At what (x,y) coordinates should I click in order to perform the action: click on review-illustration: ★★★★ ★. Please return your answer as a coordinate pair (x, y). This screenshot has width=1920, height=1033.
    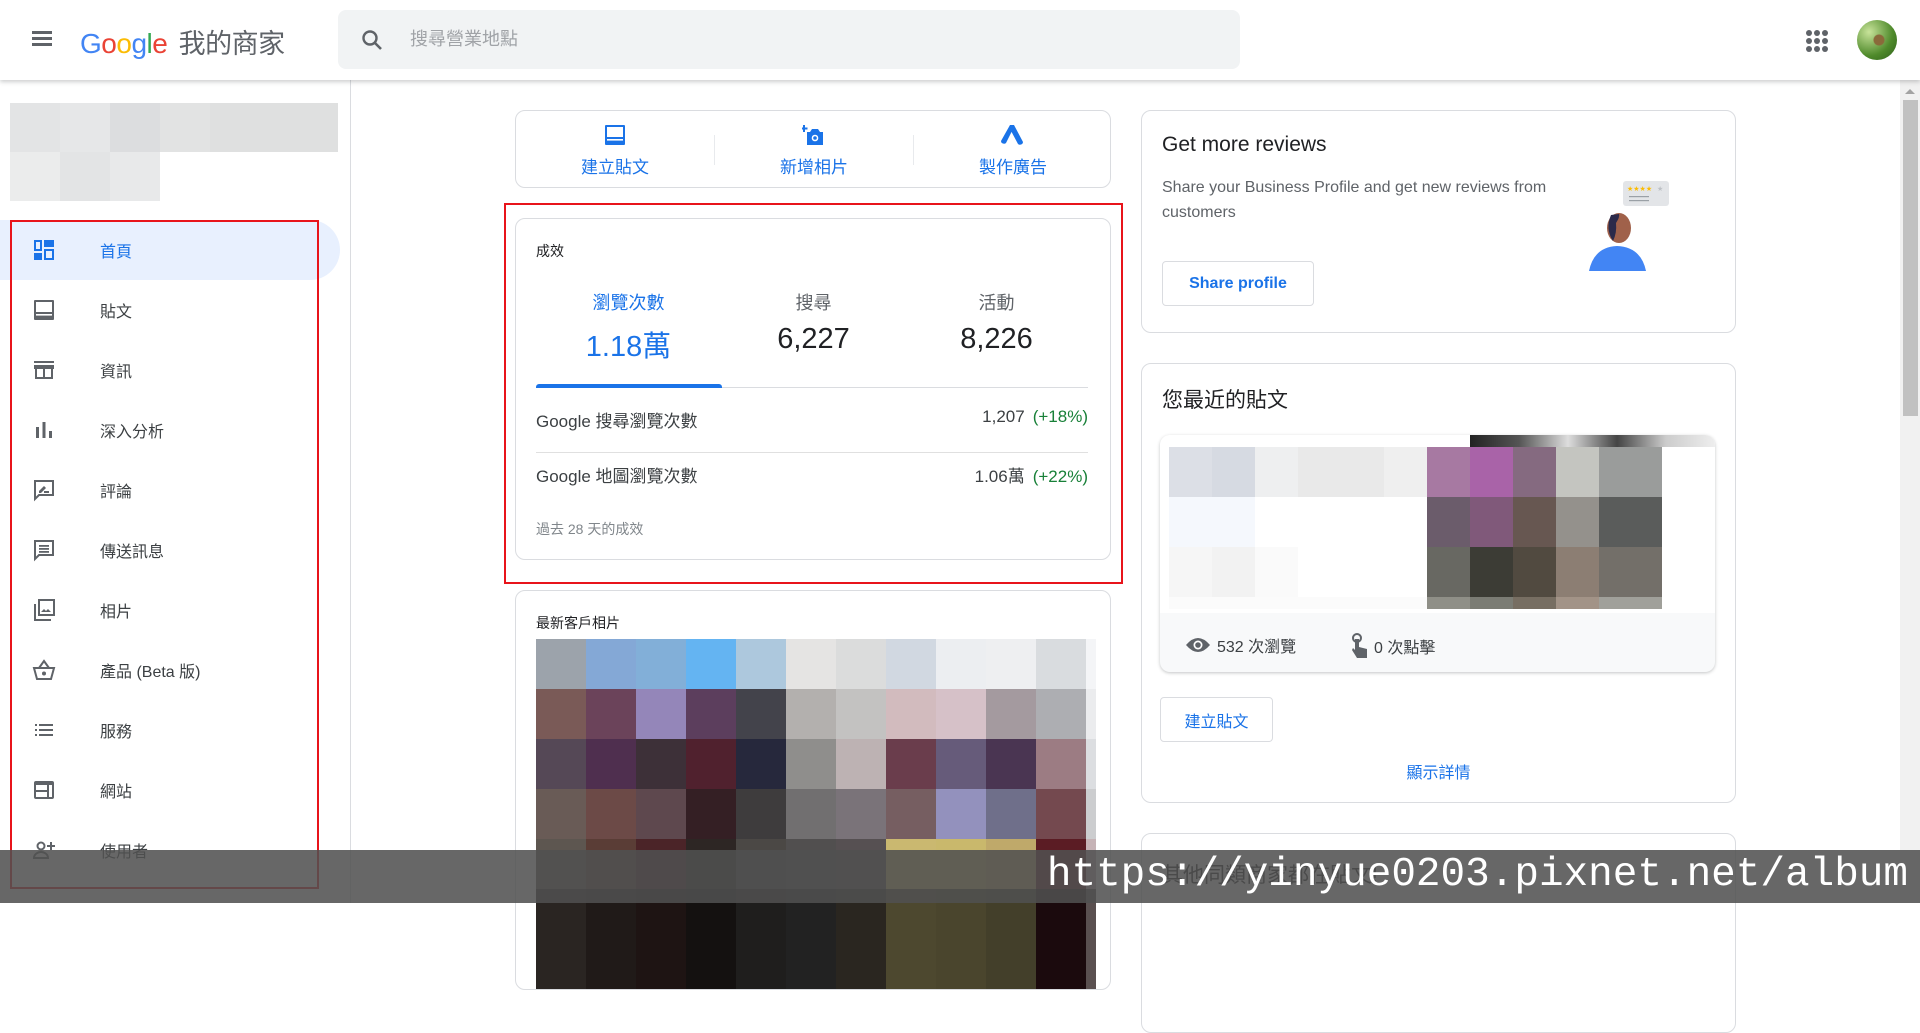
    Looking at the image, I should click on (1629, 226).